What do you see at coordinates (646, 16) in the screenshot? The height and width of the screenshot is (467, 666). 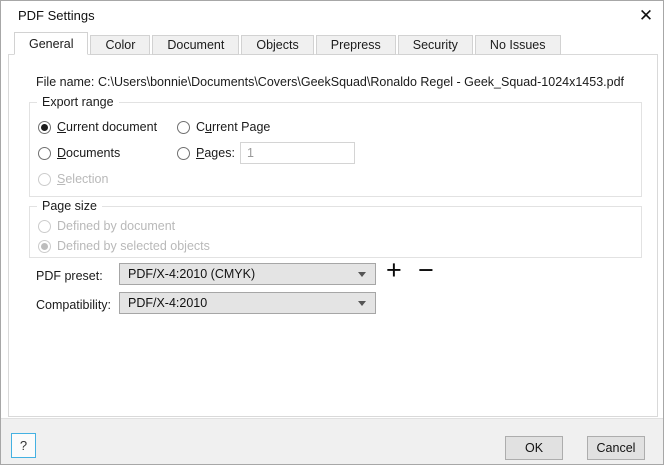 I see `close-icon: ✕` at bounding box center [646, 16].